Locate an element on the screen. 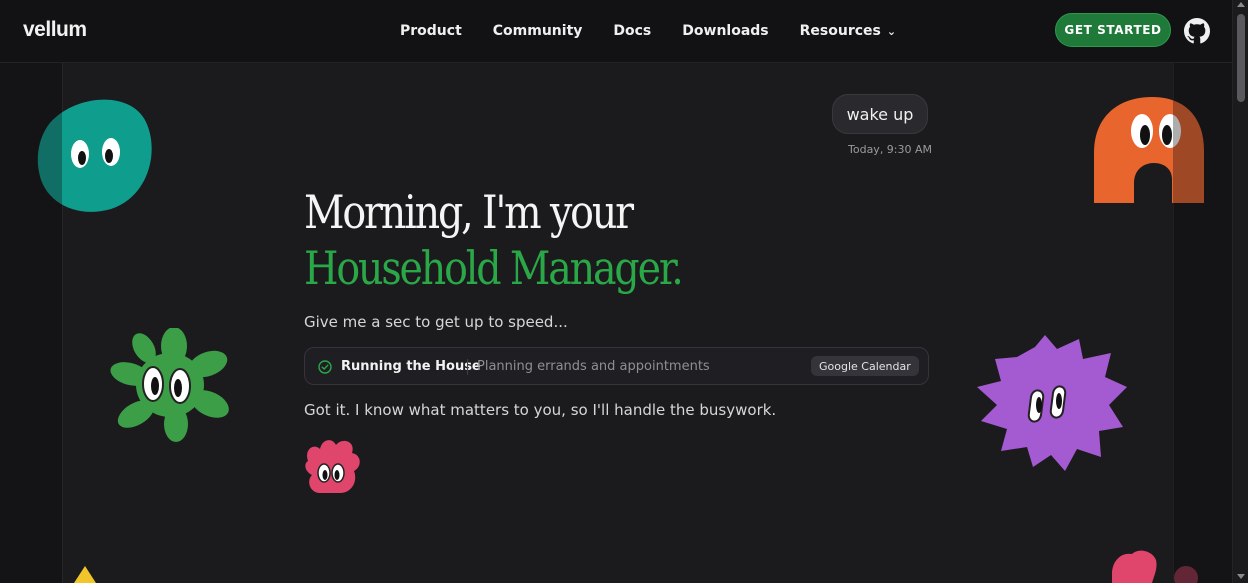 The width and height of the screenshot is (1248, 583). yellow-triangle-creature-icon is located at coordinates (85, 574).